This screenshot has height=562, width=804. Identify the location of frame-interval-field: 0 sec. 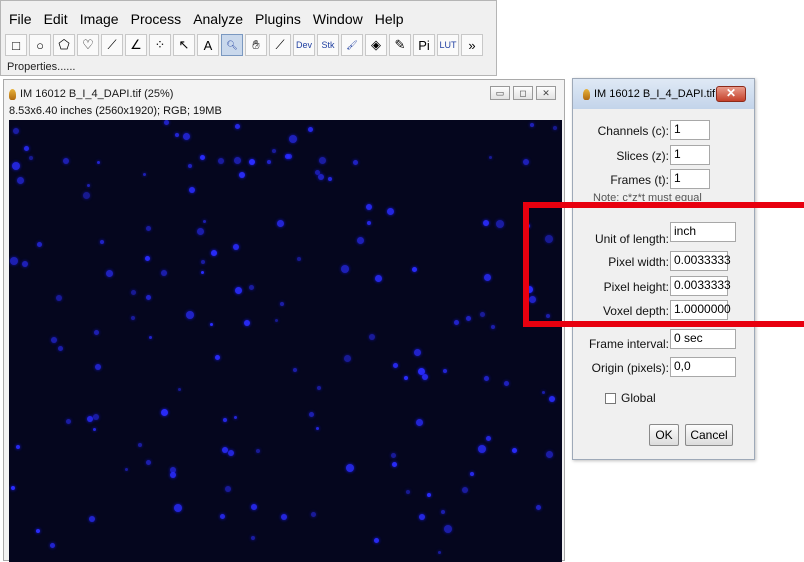
(703, 339).